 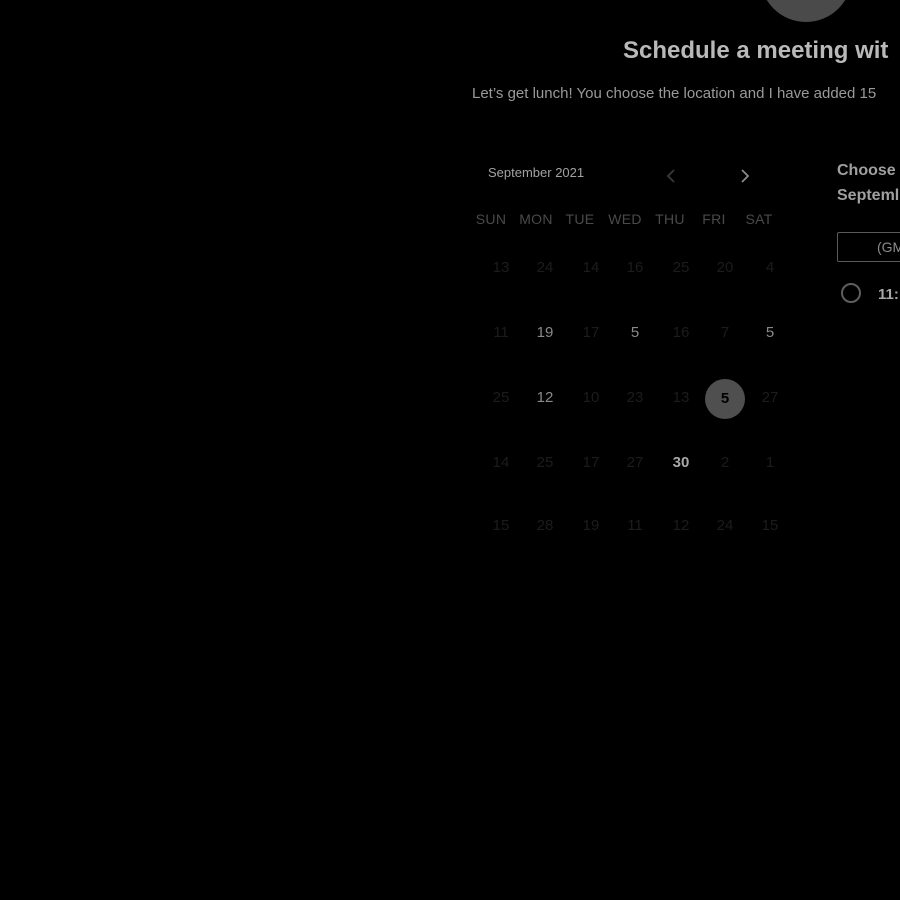 I want to click on time-panel-heading: Choose Septeml, so click(x=868, y=183).